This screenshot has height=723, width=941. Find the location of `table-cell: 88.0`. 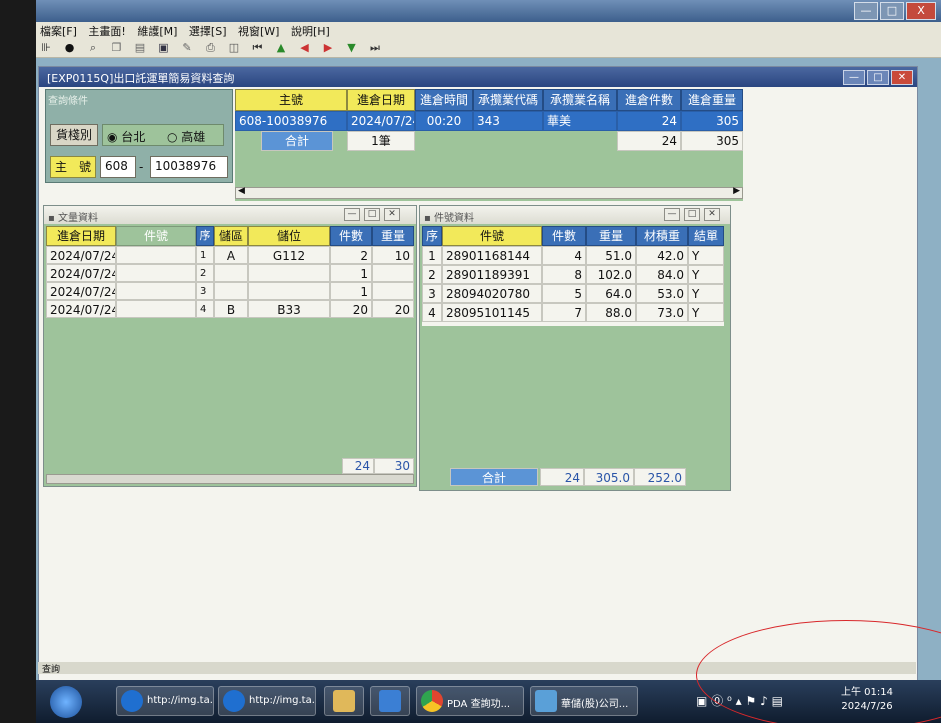

table-cell: 88.0 is located at coordinates (611, 312).